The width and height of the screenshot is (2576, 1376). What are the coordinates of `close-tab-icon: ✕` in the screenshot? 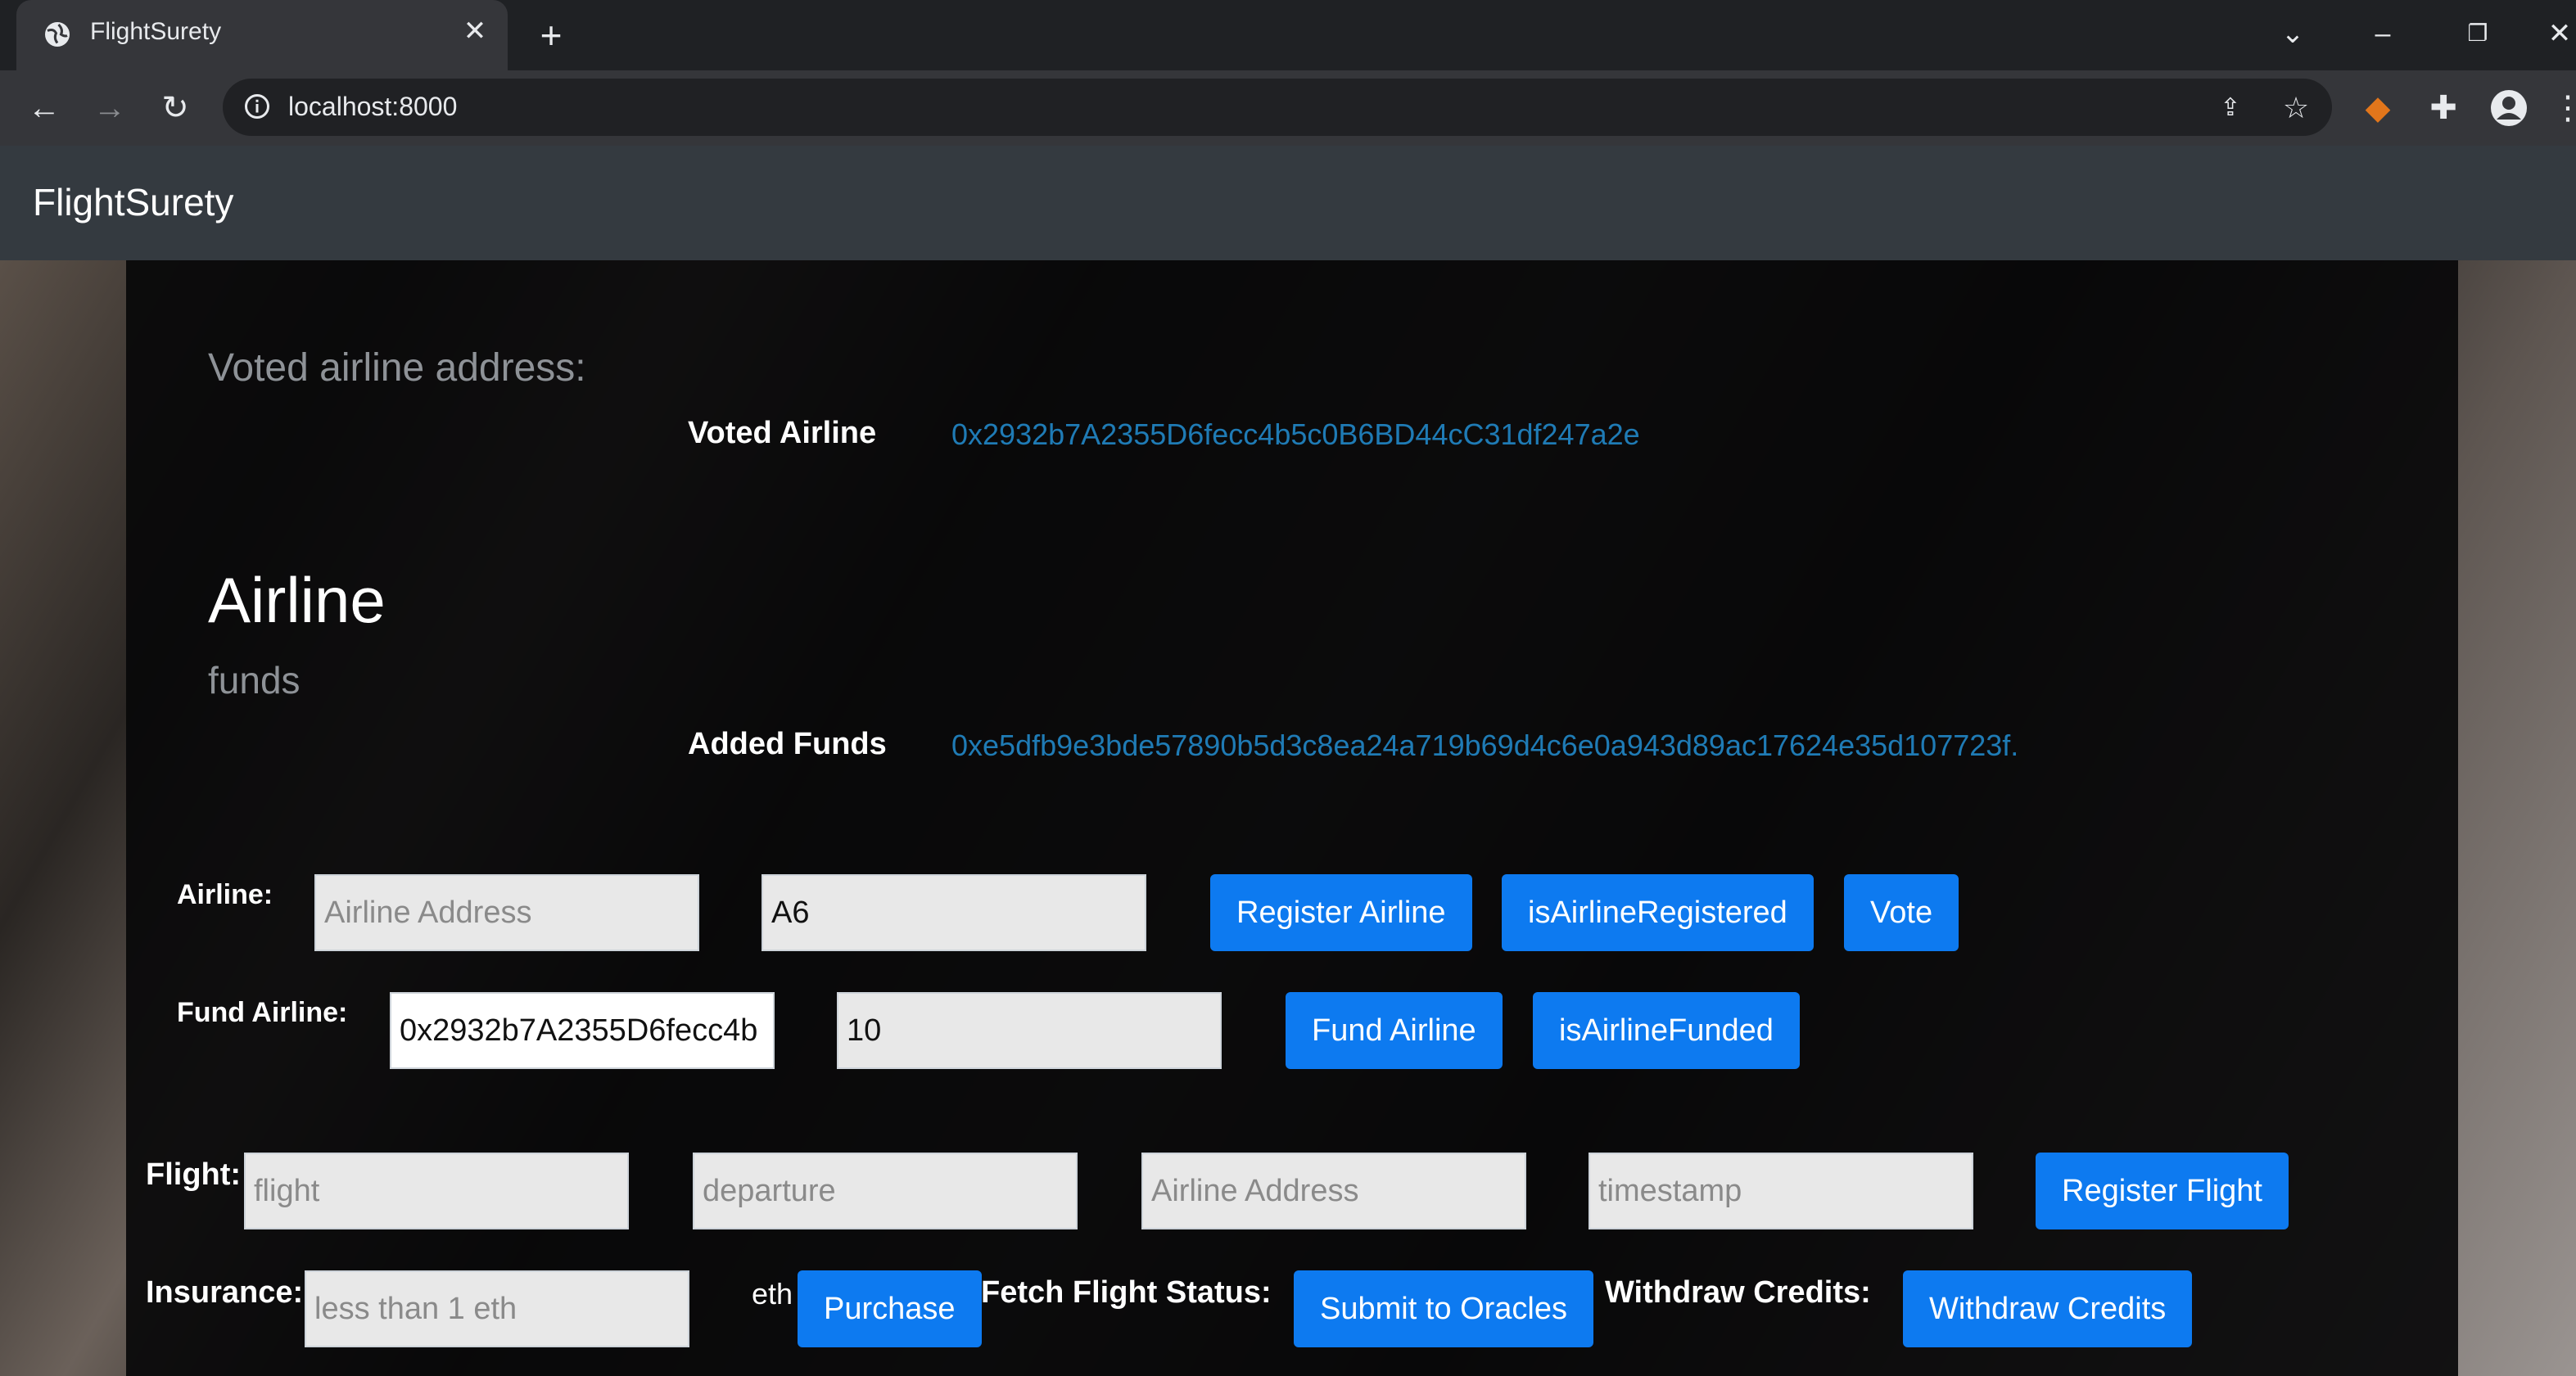 It's located at (475, 31).